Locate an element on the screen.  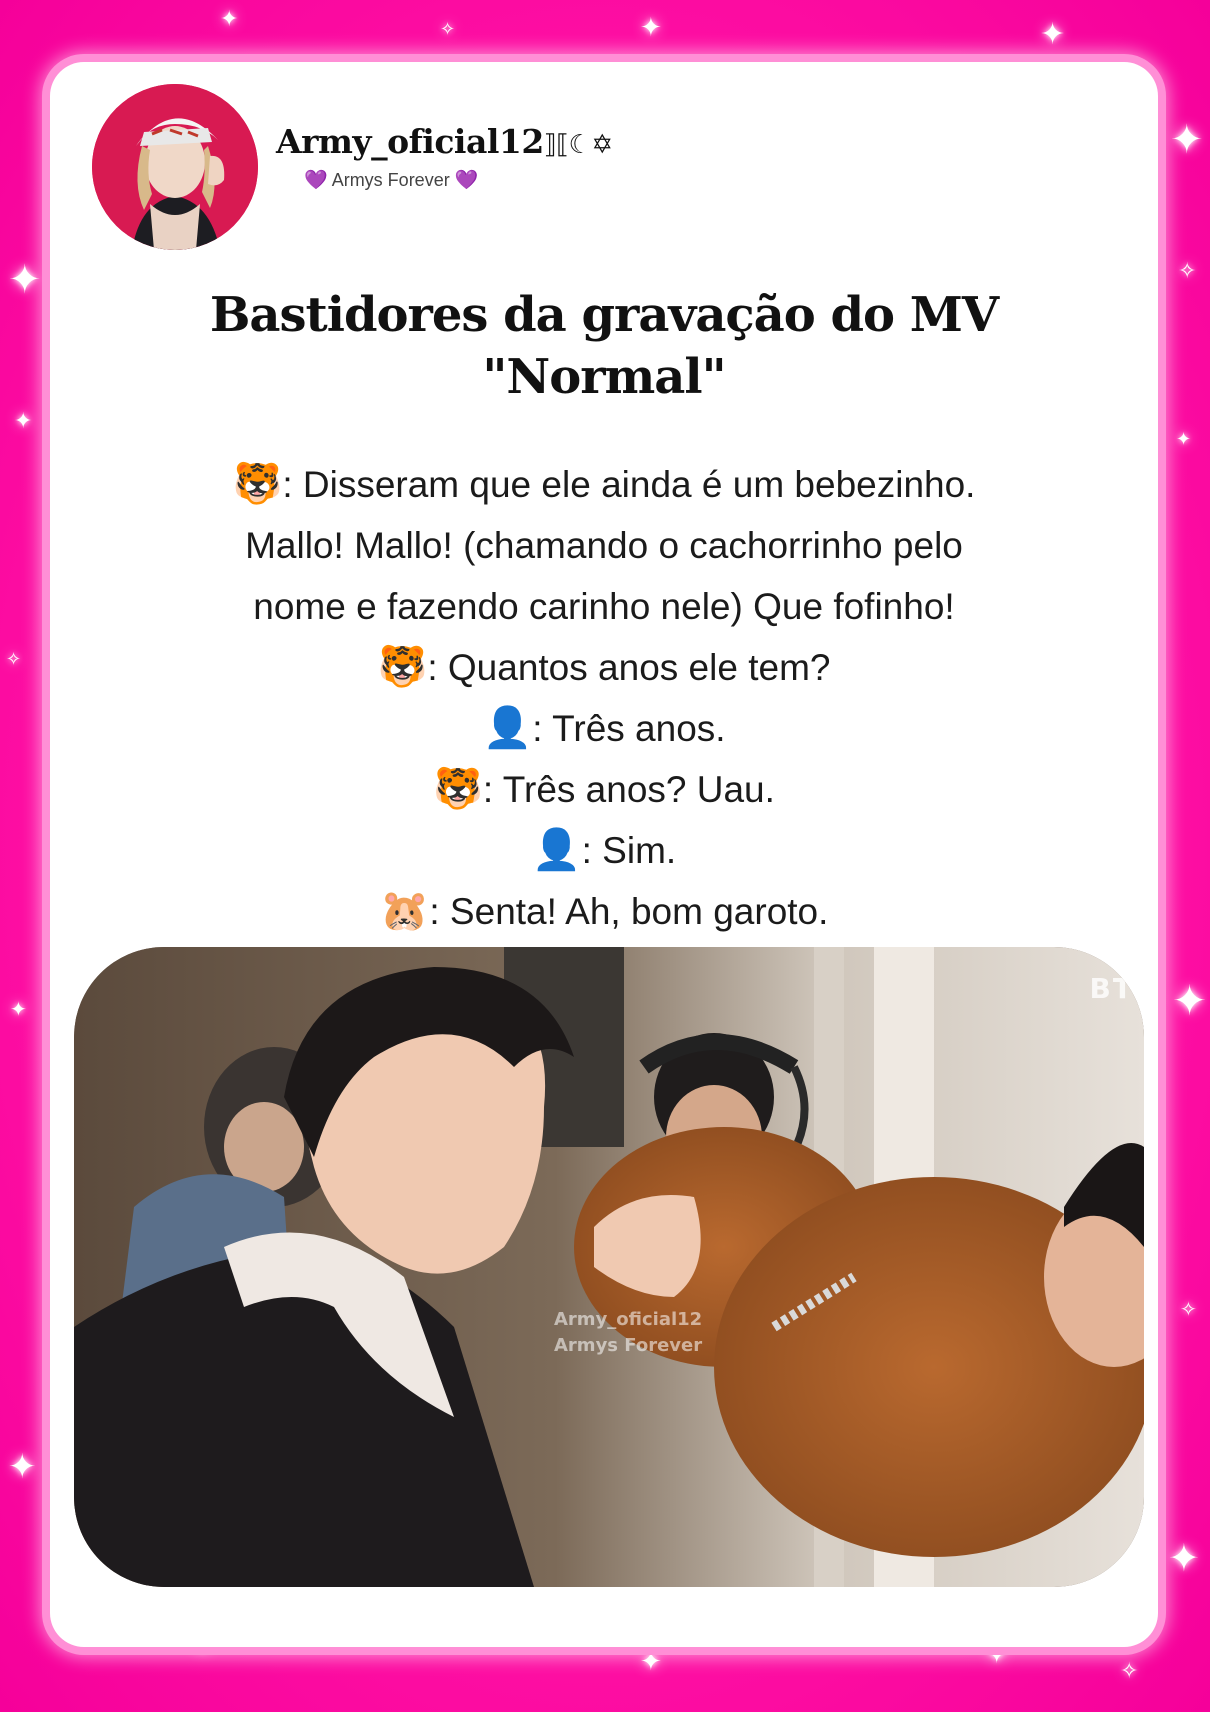
post-title: Bastidores da gravação do MV "Normal" is located at coordinates (604, 346).